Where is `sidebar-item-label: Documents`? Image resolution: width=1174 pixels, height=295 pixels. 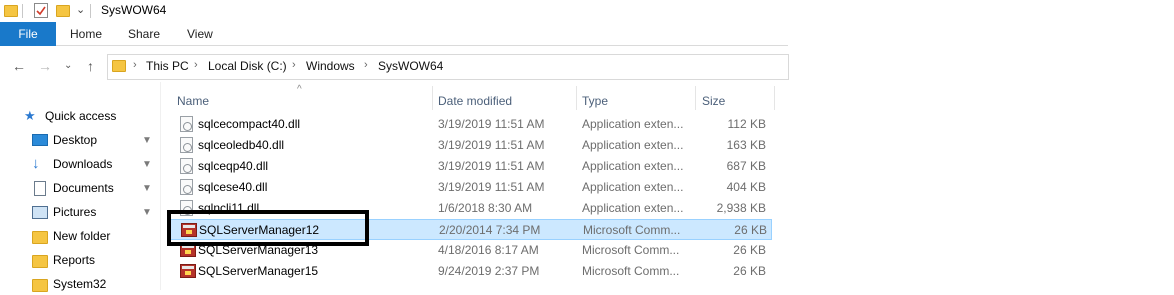
sidebar-item-label: Documents is located at coordinates (83, 188).